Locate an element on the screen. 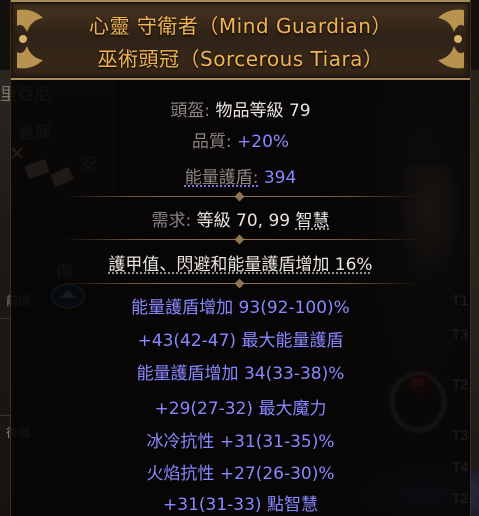 Image resolution: width=479 pixels, height=516 pixels. energy-shield-label: 能量護盾: is located at coordinates (221, 178).